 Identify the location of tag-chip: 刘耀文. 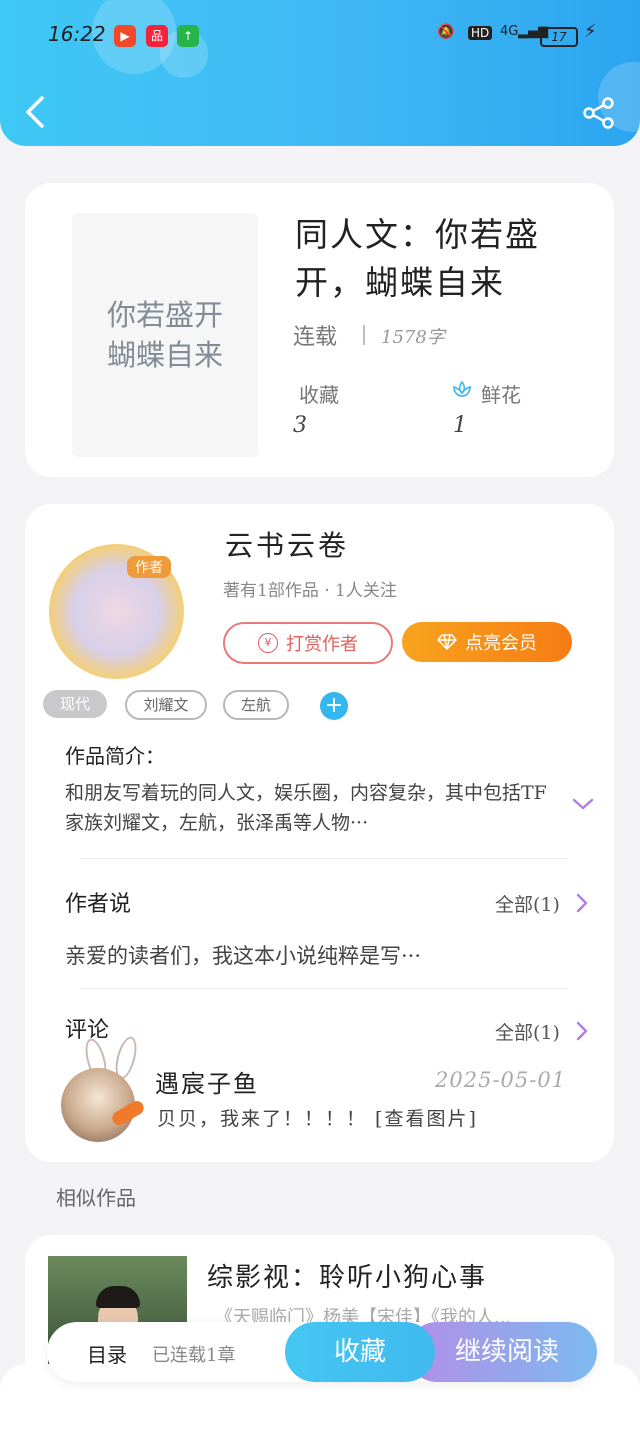
(166, 705).